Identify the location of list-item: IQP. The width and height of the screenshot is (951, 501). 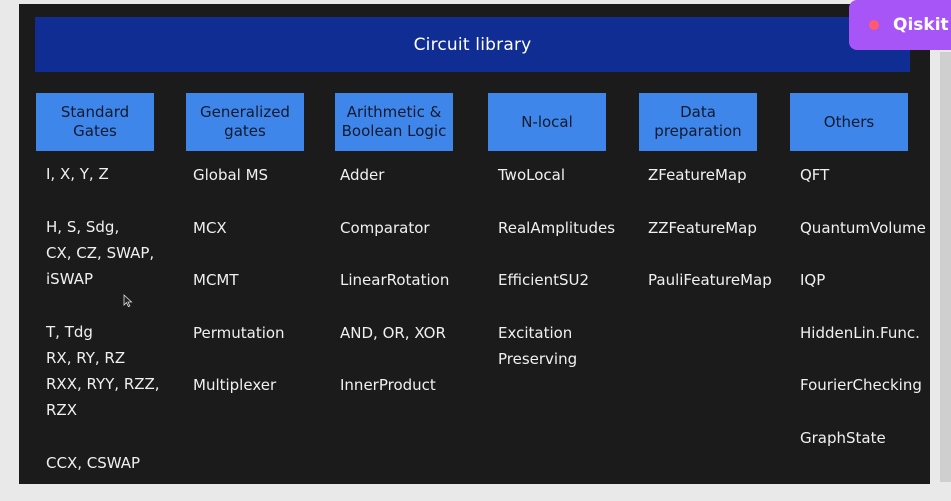
(813, 280).